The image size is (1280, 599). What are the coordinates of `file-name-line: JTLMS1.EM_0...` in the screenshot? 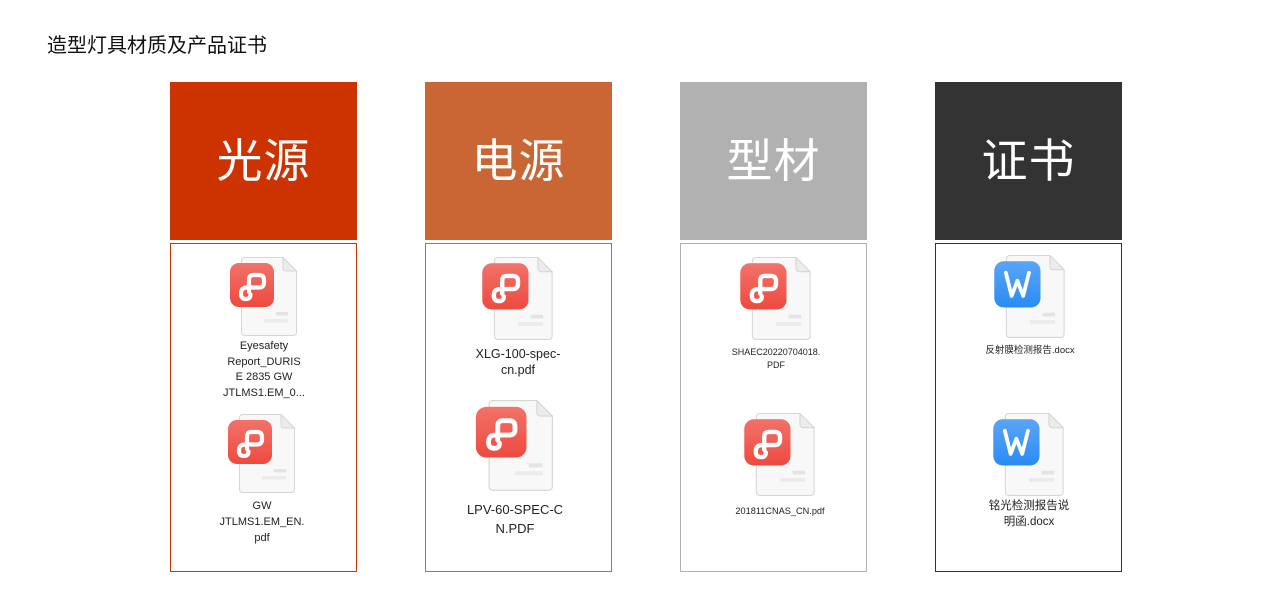 It's located at (264, 392).